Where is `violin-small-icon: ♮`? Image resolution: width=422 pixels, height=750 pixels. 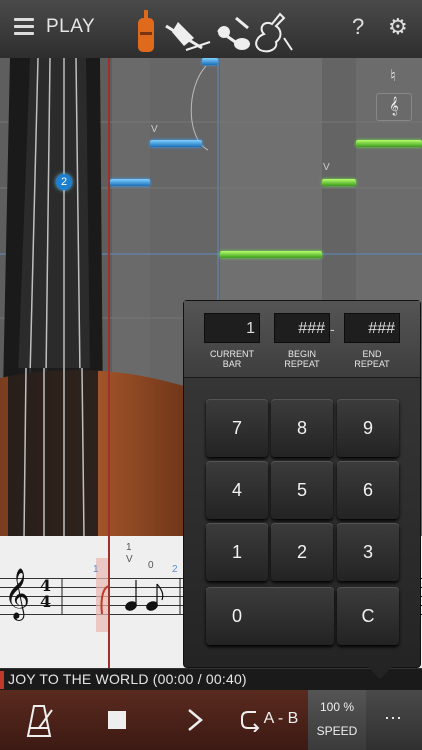
violin-small-icon: ♮ is located at coordinates (393, 77).